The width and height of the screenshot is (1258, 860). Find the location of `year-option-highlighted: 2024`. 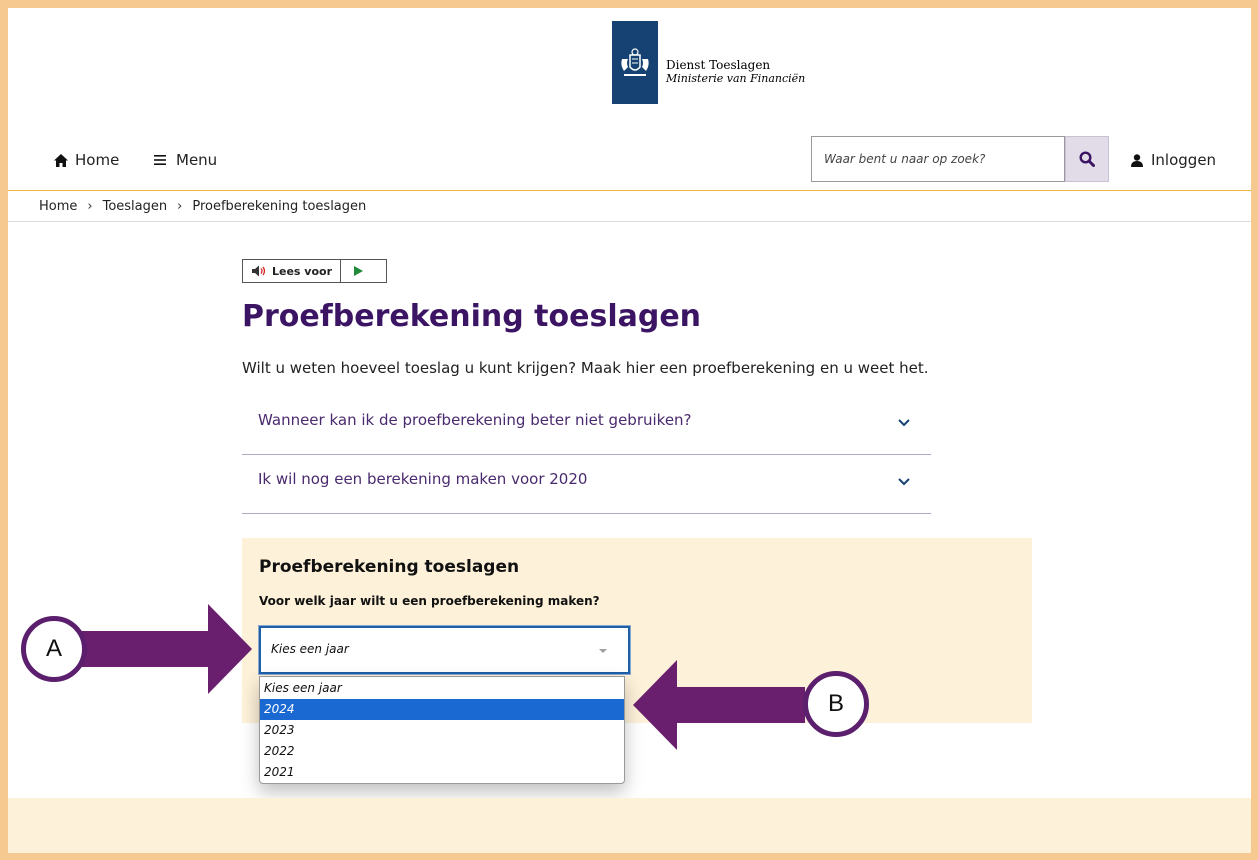

year-option-highlighted: 2024 is located at coordinates (442, 709).